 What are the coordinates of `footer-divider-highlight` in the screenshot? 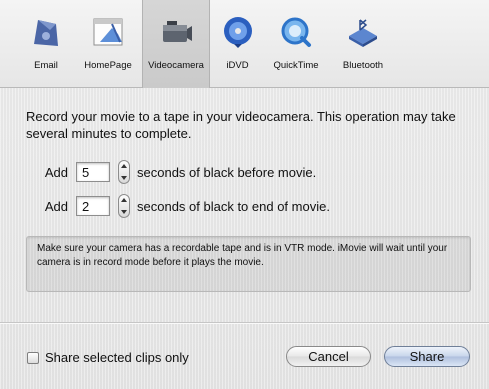 It's located at (244, 323).